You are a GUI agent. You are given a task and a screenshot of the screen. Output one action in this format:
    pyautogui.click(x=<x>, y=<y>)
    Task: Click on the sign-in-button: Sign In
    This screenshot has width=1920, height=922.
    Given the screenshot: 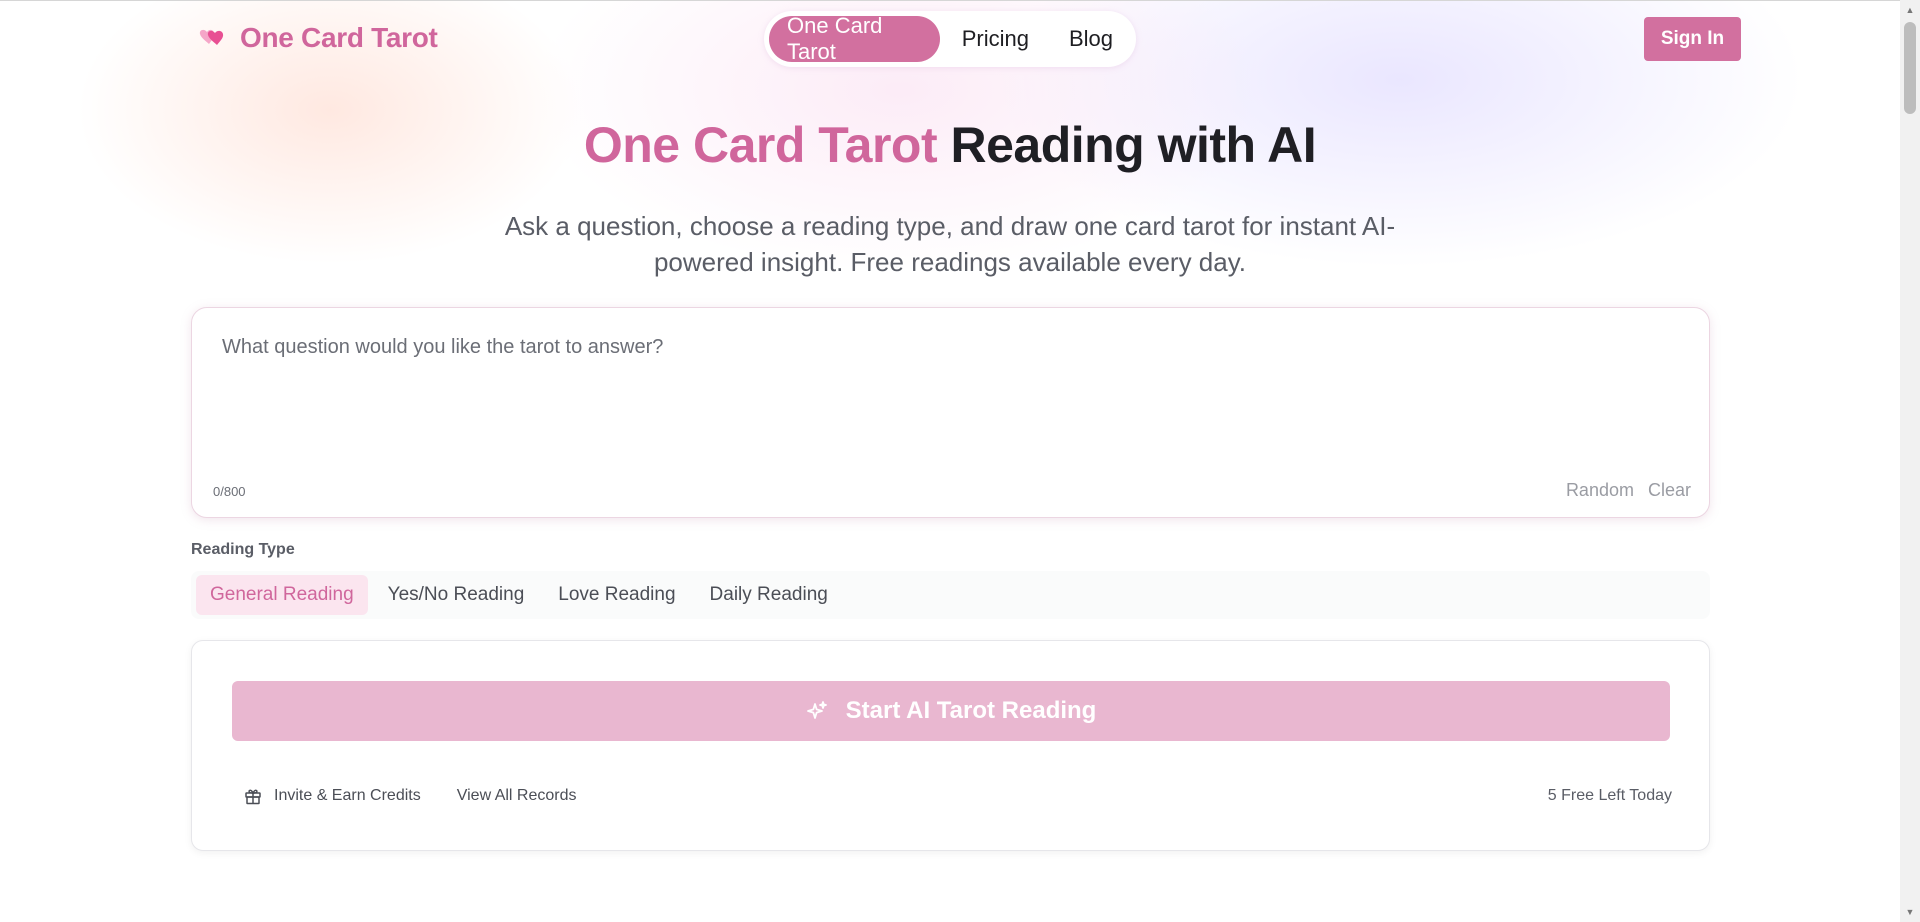 What is the action you would take?
    pyautogui.click(x=1692, y=39)
    